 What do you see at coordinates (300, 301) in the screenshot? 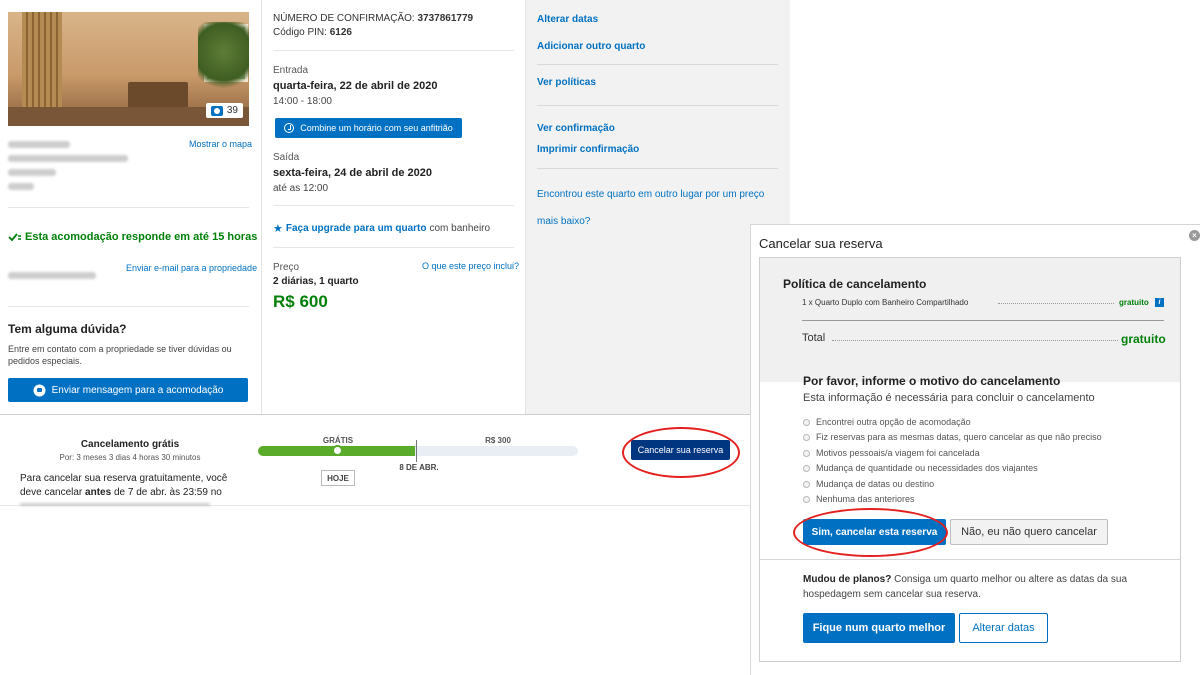
I see `price-total: R$ 600` at bounding box center [300, 301].